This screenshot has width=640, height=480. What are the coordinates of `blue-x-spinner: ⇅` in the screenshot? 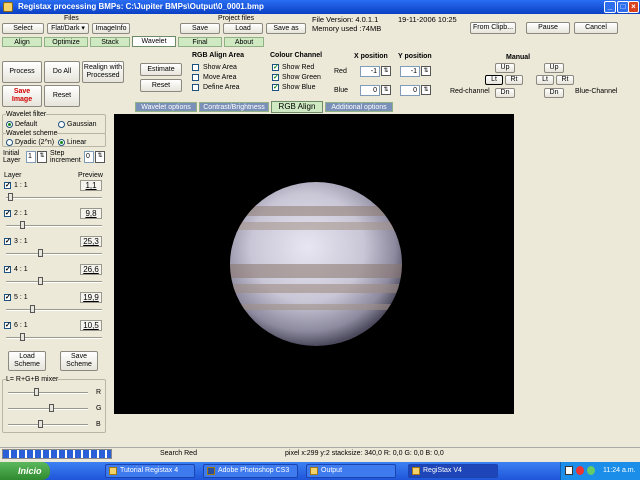 It's located at (386, 90).